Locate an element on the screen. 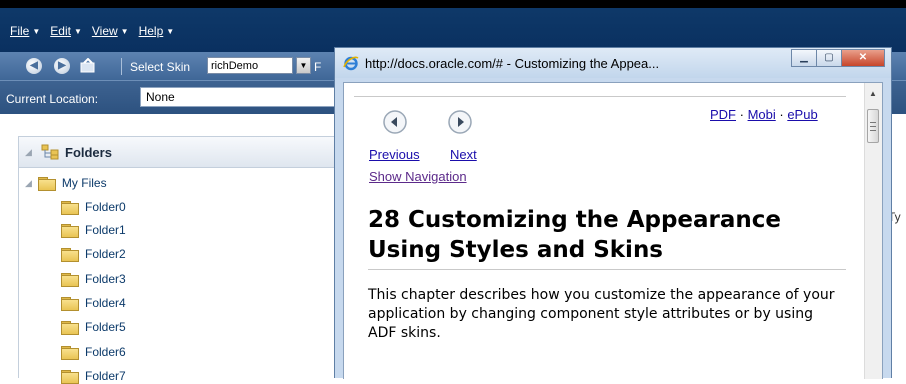 This screenshot has width=906, height=384. next-link: Next is located at coordinates (463, 154).